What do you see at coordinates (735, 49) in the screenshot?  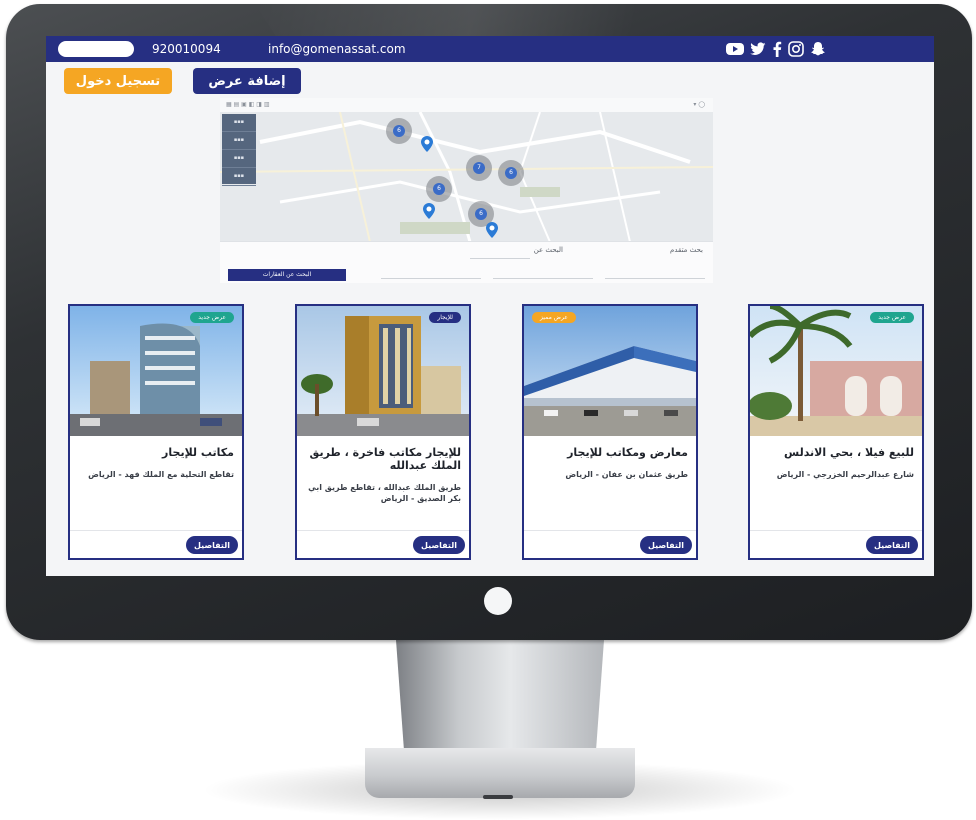 I see `youtube-icon` at bounding box center [735, 49].